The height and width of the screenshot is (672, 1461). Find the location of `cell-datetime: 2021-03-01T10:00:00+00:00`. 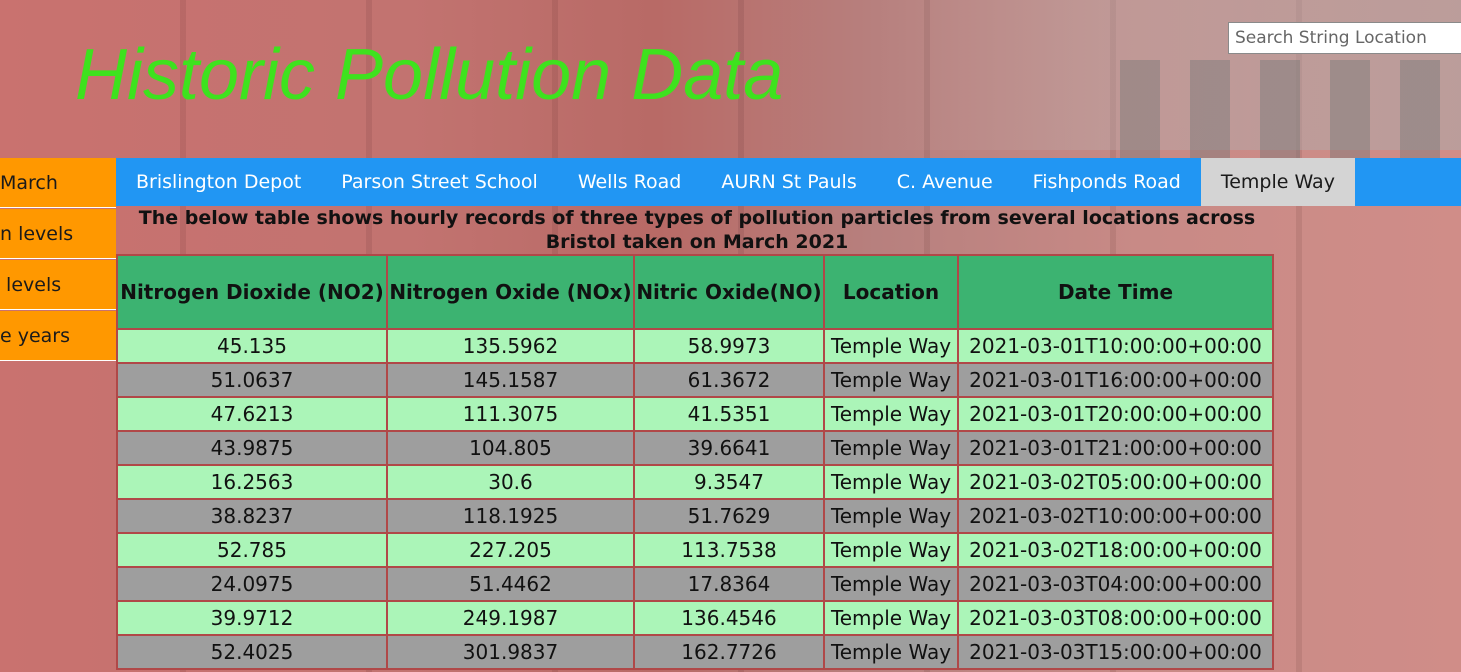

cell-datetime: 2021-03-01T10:00:00+00:00 is located at coordinates (1115, 346).